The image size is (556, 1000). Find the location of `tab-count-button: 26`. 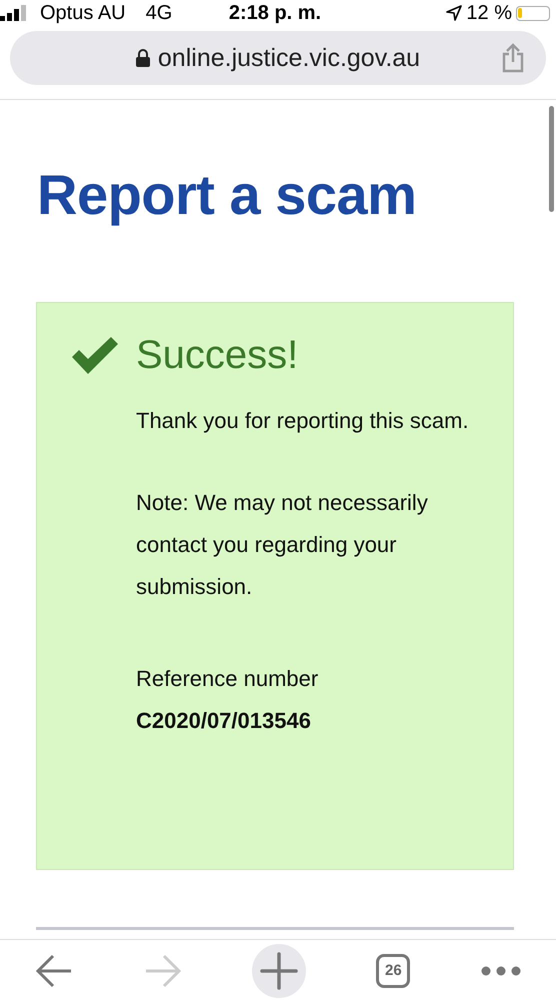

tab-count-button: 26 is located at coordinates (393, 971).